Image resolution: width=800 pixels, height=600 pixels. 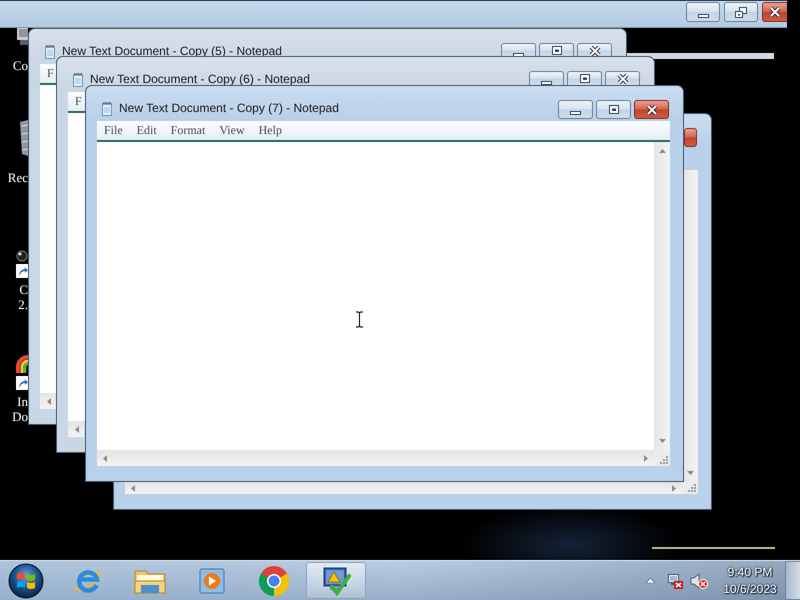 What do you see at coordinates (662, 151) in the screenshot?
I see `up-arrow-icon` at bounding box center [662, 151].